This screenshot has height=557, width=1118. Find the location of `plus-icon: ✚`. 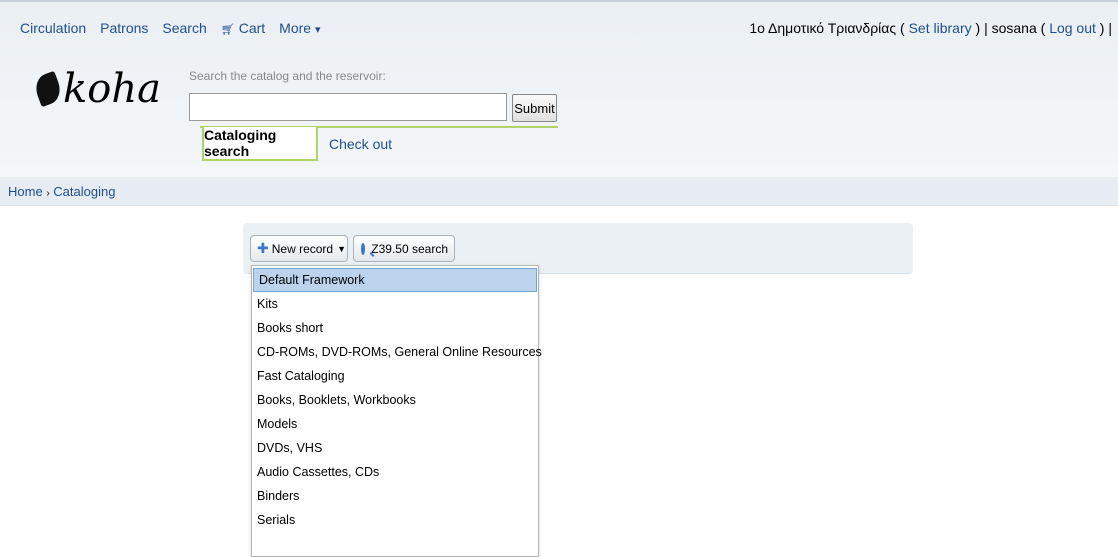

plus-icon: ✚ is located at coordinates (263, 248).